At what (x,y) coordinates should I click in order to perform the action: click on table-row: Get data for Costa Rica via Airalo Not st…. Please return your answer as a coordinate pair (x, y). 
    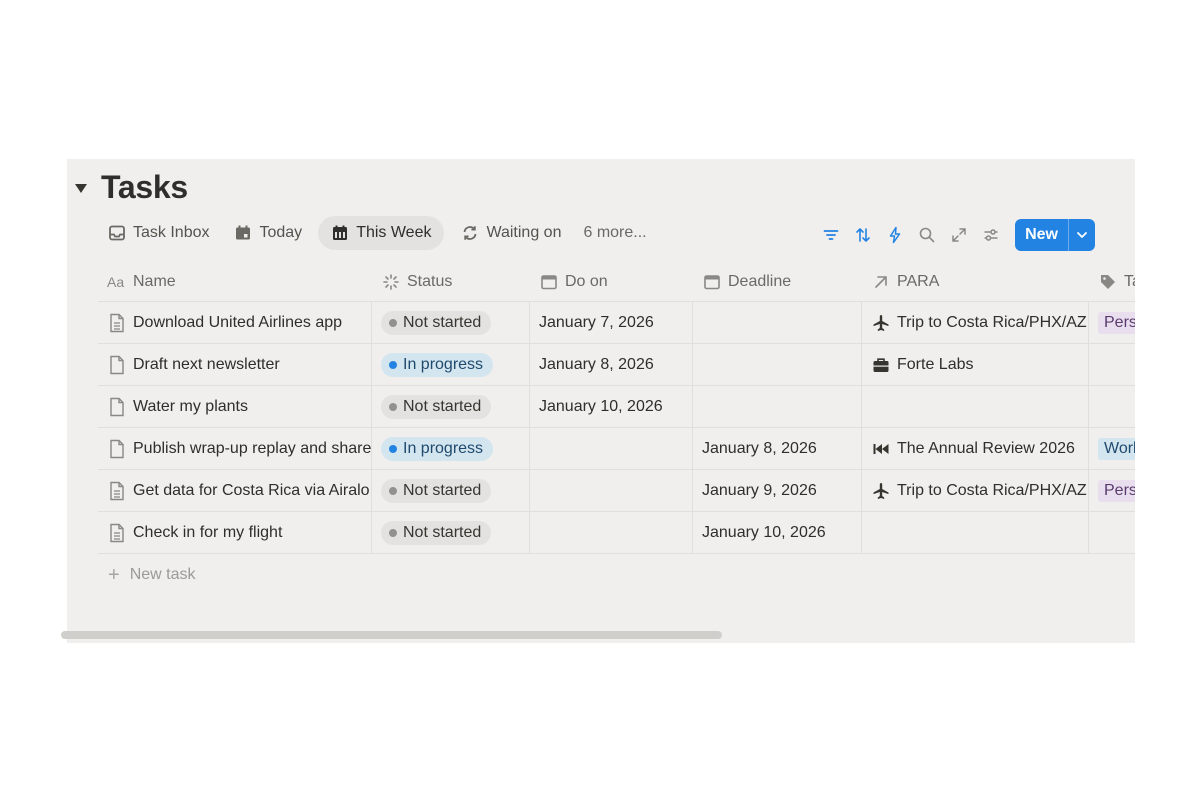
    Looking at the image, I should click on (616, 491).